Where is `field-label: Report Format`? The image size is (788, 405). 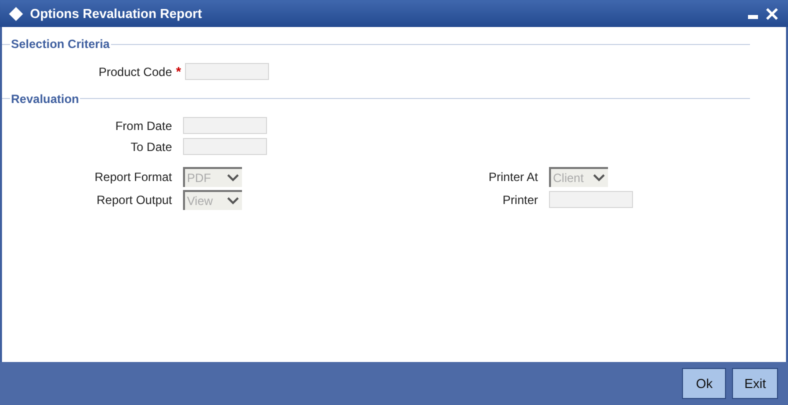 field-label: Report Format is located at coordinates (133, 177).